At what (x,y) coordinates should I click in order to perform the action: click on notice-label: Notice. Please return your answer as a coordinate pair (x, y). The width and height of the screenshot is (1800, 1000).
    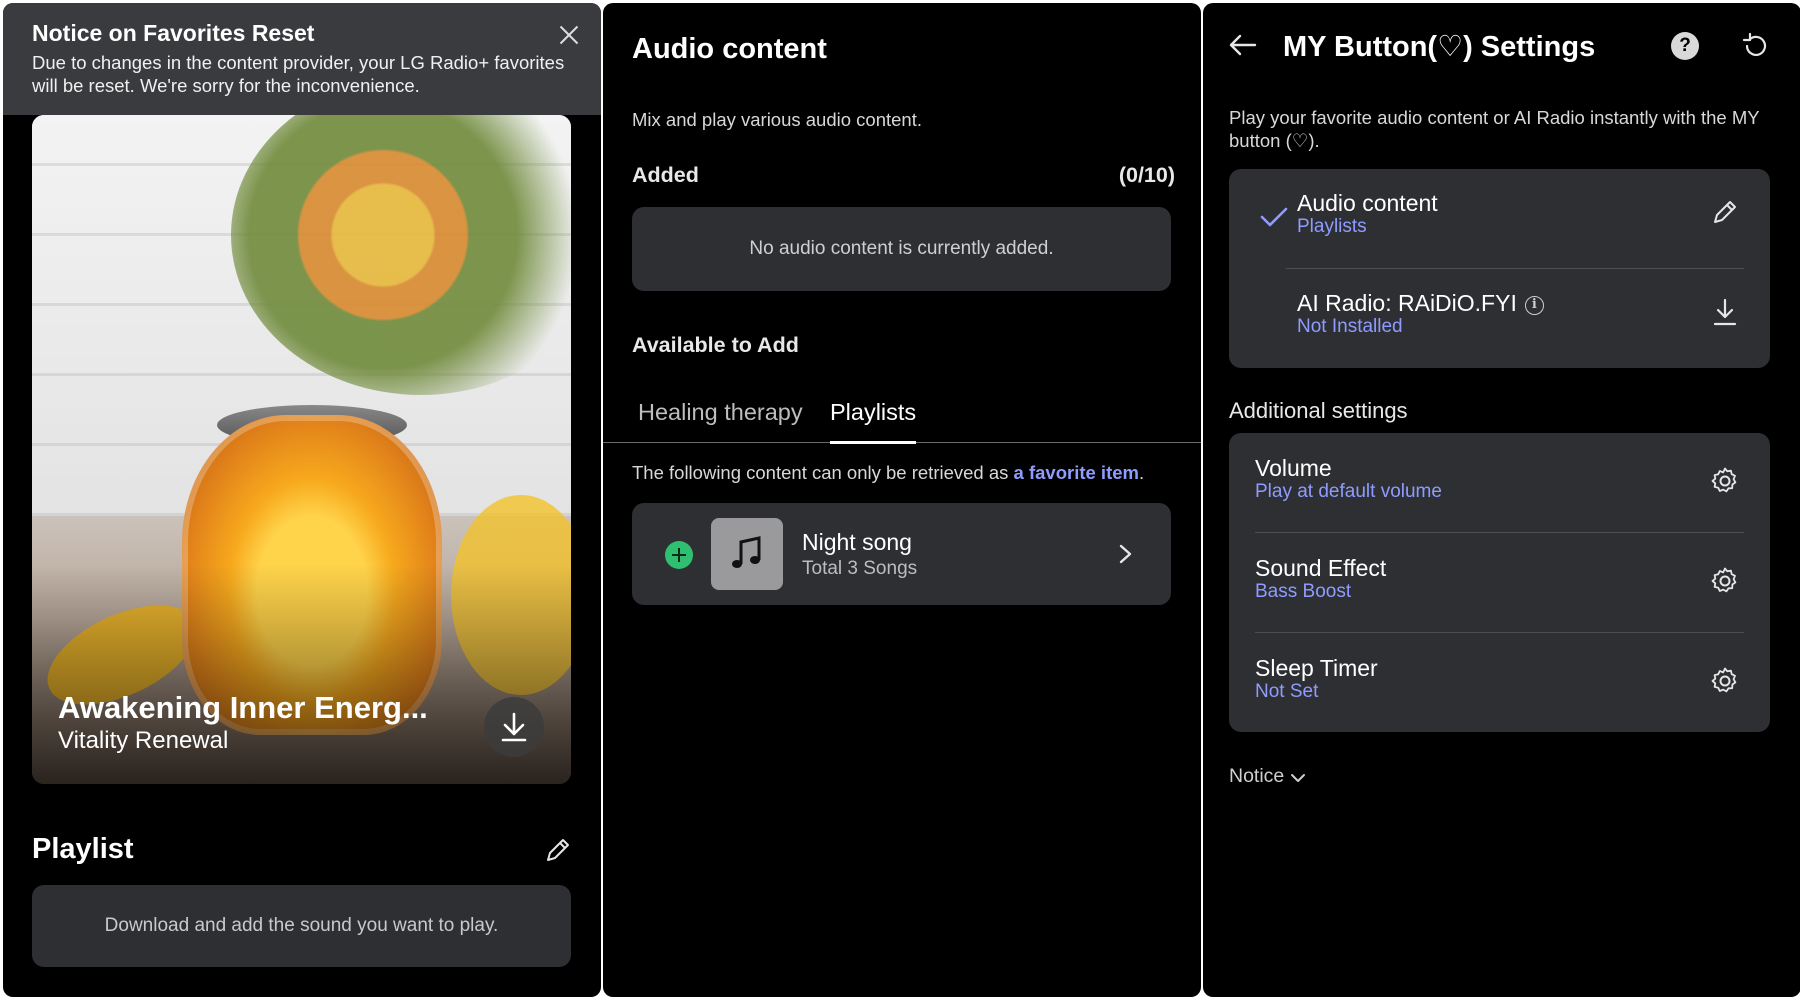
    Looking at the image, I should click on (1257, 776).